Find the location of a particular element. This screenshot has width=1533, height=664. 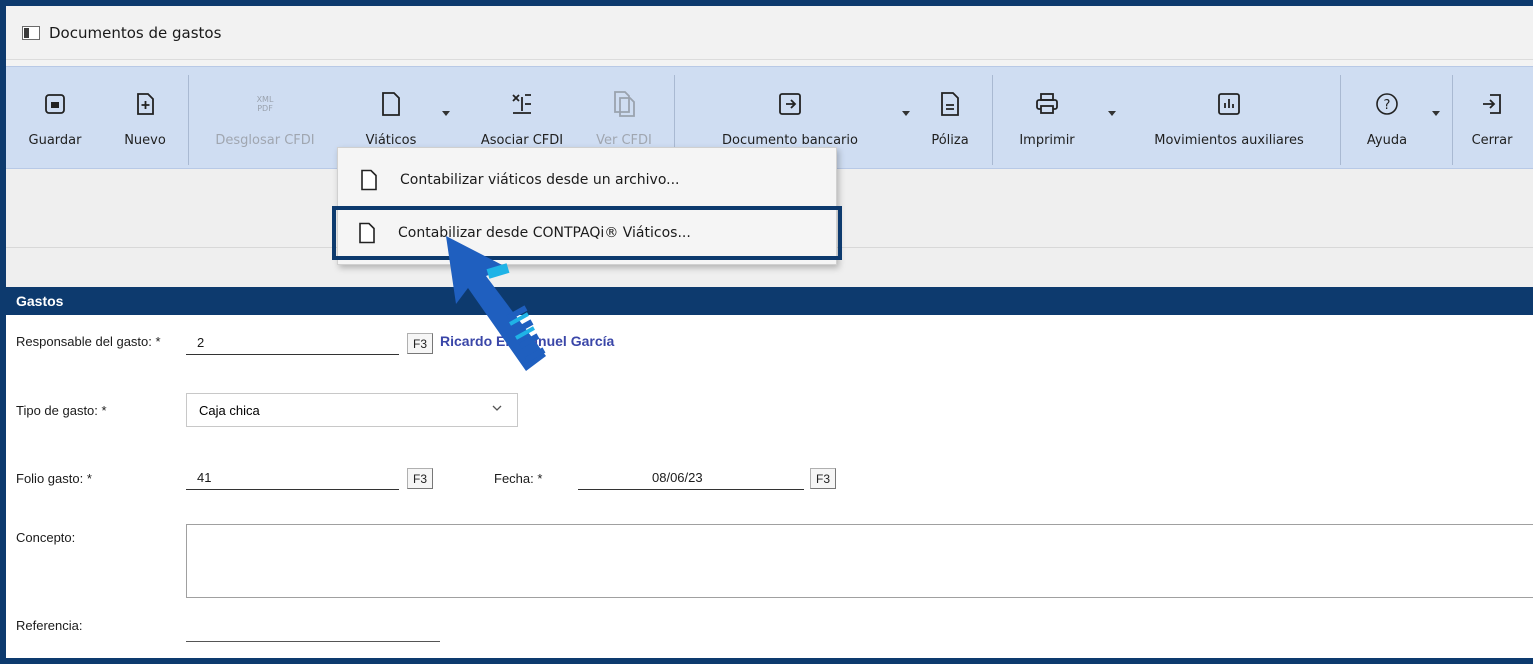

associate-icon is located at coordinates (522, 104).